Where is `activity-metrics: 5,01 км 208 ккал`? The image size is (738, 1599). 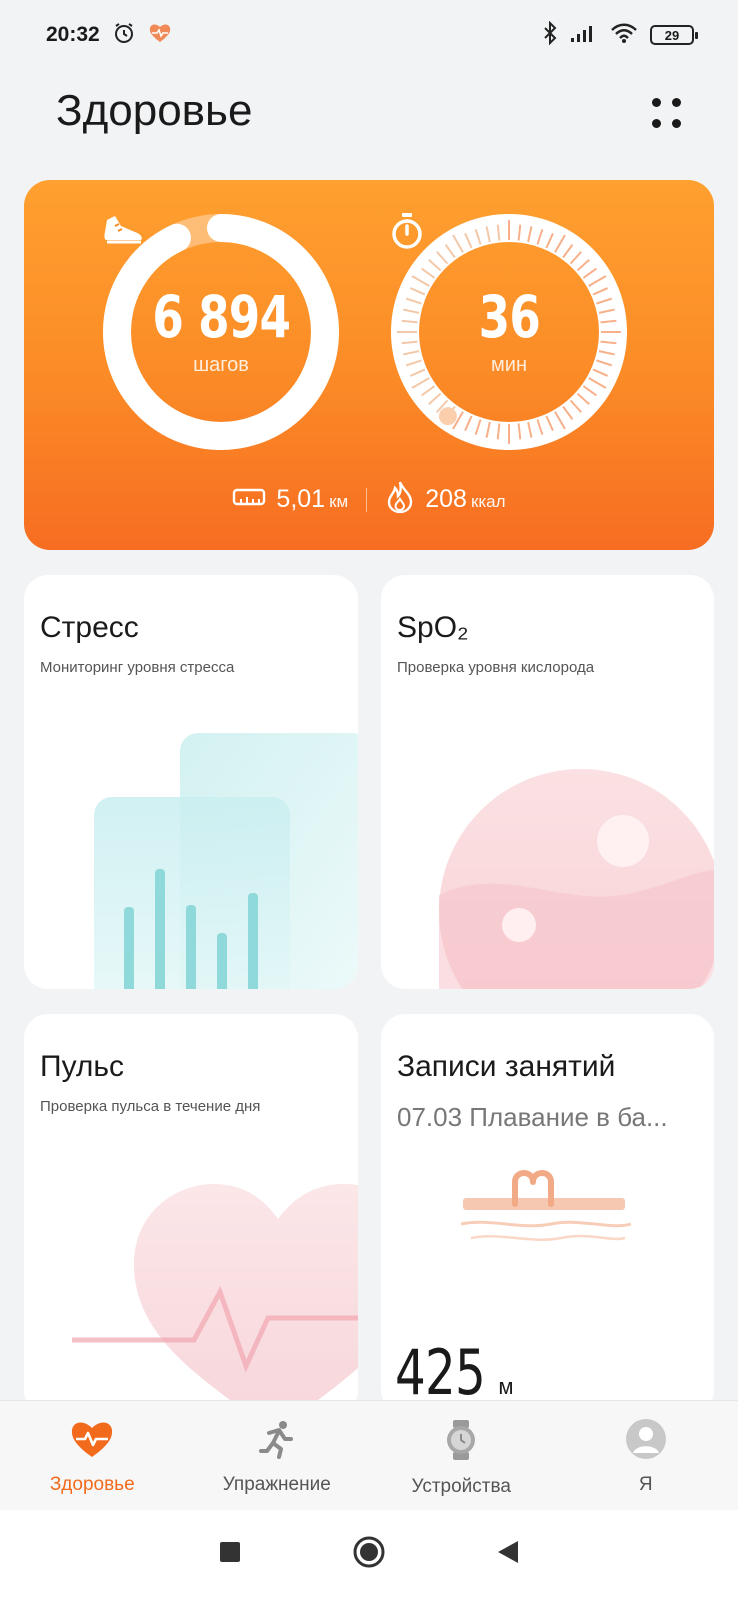
activity-metrics: 5,01 км 208 ккал is located at coordinates (369, 499).